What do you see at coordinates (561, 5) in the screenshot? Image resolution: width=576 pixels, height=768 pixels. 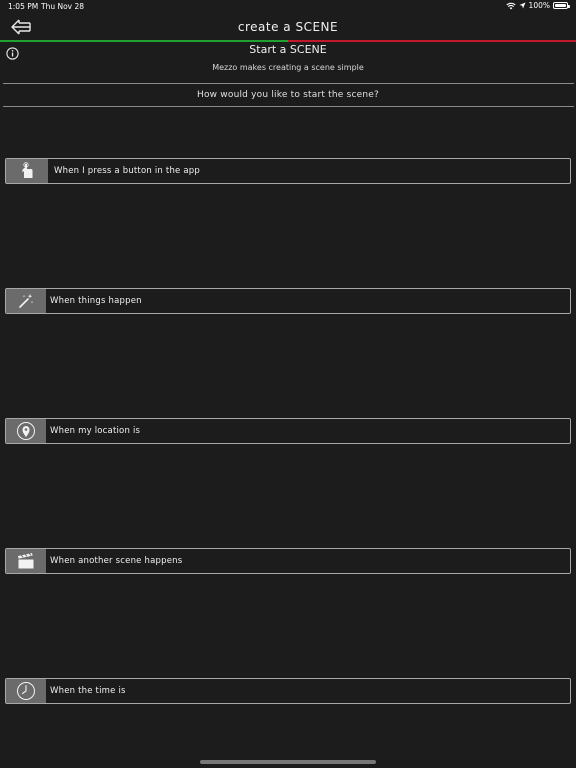 I see `battery-icon` at bounding box center [561, 5].